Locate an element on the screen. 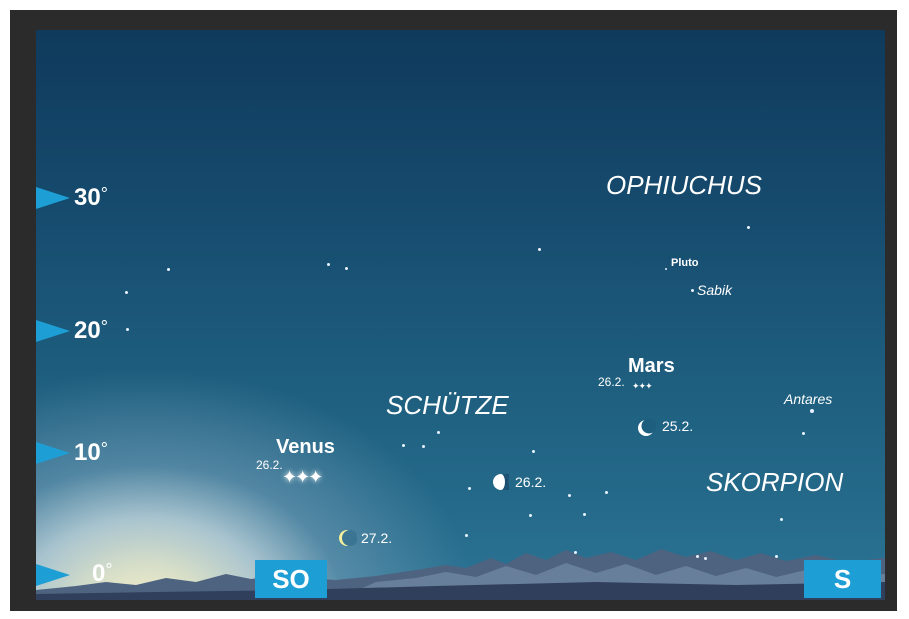  altitude-label-10: 10° is located at coordinates (91, 452).